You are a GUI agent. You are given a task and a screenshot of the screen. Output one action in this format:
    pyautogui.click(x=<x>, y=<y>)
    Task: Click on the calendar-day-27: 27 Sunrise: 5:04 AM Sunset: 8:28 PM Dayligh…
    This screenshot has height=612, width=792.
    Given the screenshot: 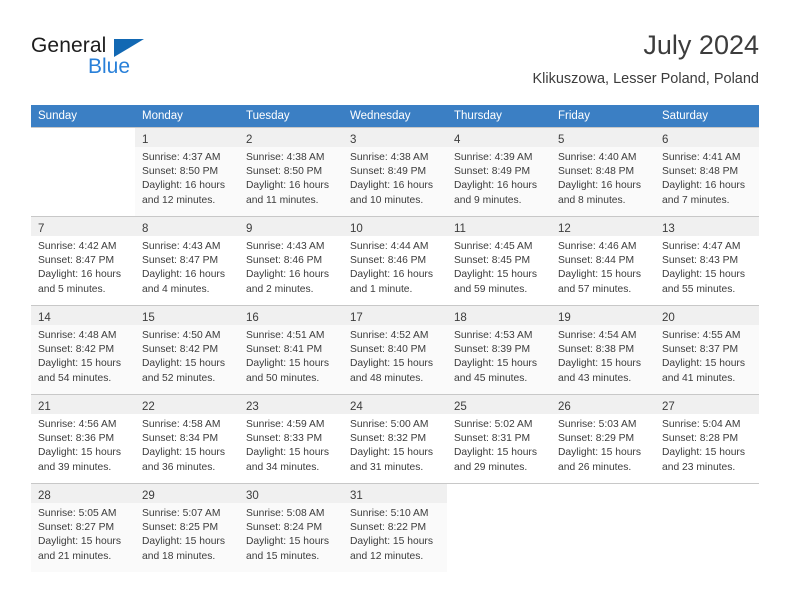 What is the action you would take?
    pyautogui.click(x=707, y=438)
    